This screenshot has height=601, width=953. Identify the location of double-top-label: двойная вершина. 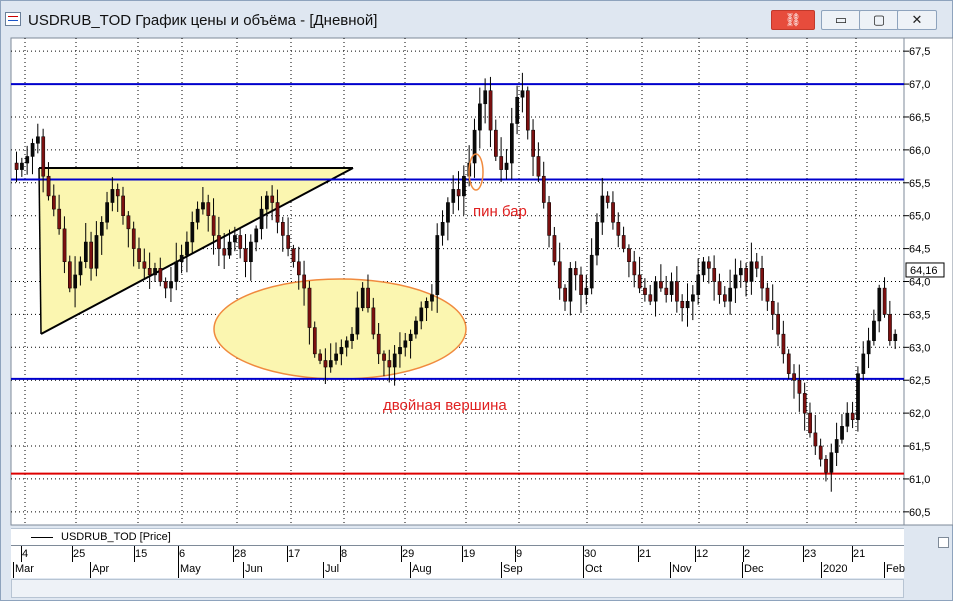
(445, 405).